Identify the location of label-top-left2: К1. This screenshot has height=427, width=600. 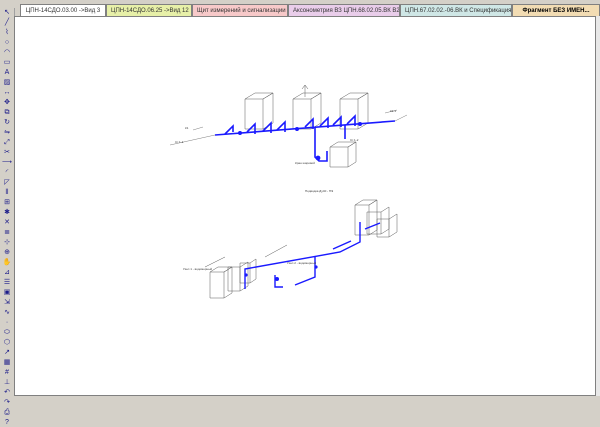
(187, 128).